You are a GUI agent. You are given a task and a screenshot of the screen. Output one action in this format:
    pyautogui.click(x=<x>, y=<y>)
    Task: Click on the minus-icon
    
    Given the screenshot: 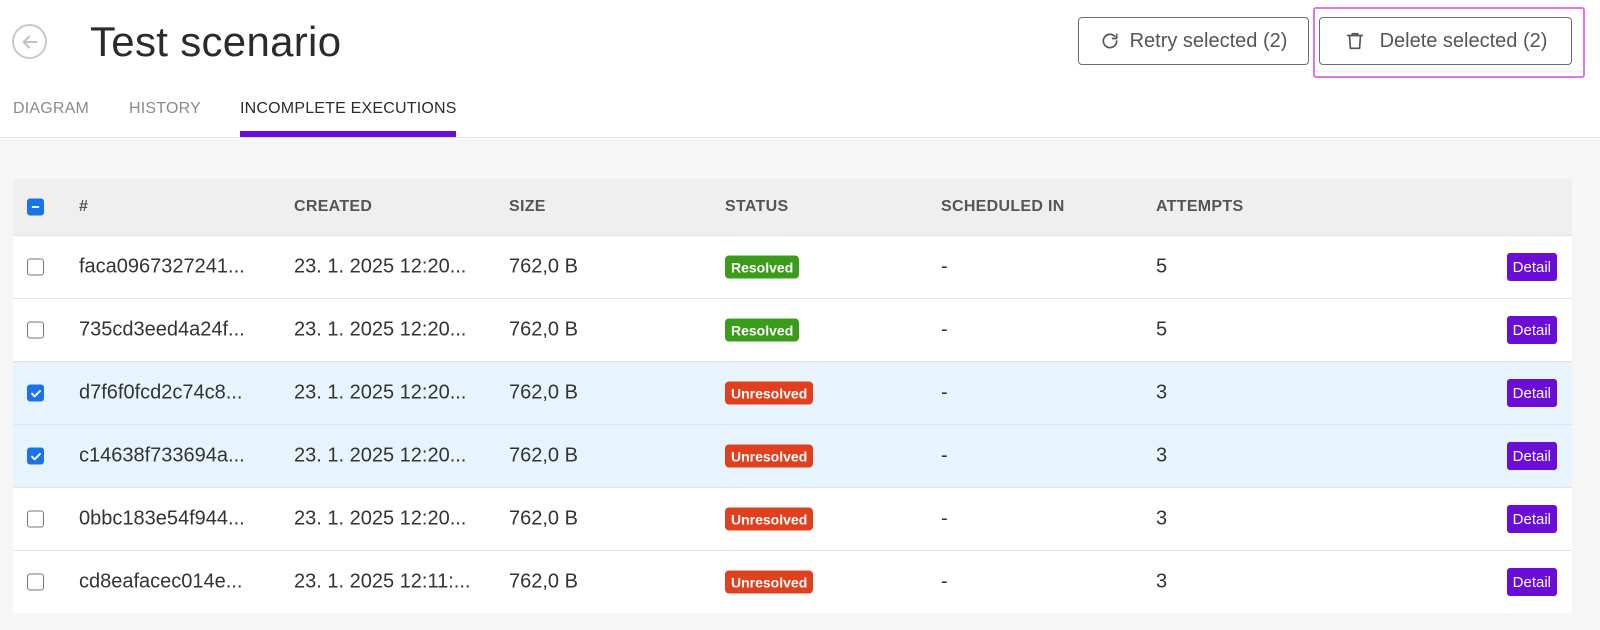 What is the action you would take?
    pyautogui.click(x=35, y=207)
    